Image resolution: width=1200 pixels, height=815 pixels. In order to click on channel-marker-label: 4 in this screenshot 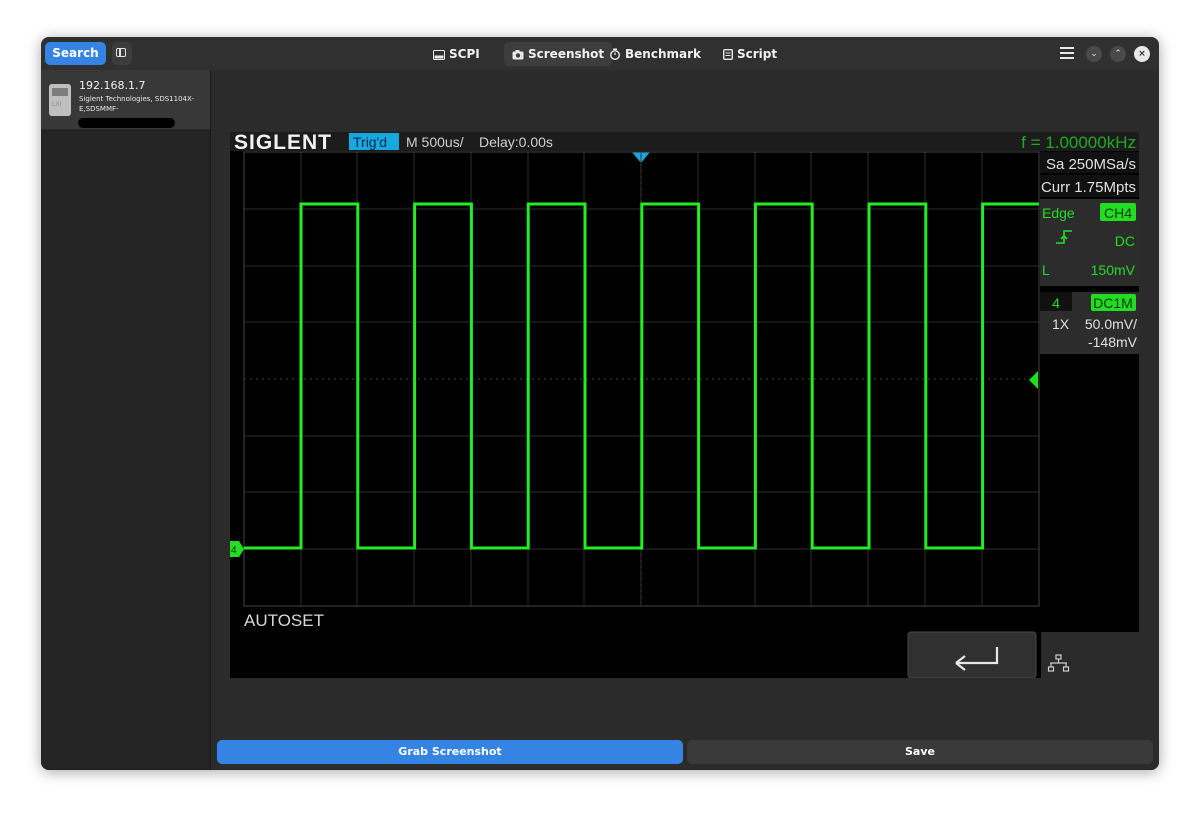, I will do `click(234, 550)`.